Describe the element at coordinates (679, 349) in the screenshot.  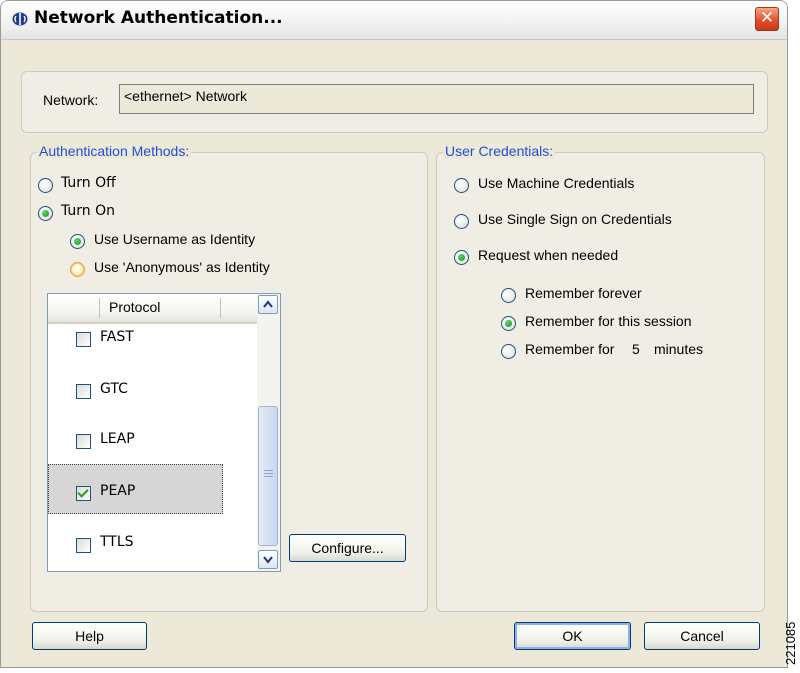
I see `minutes-label: minutes` at that location.